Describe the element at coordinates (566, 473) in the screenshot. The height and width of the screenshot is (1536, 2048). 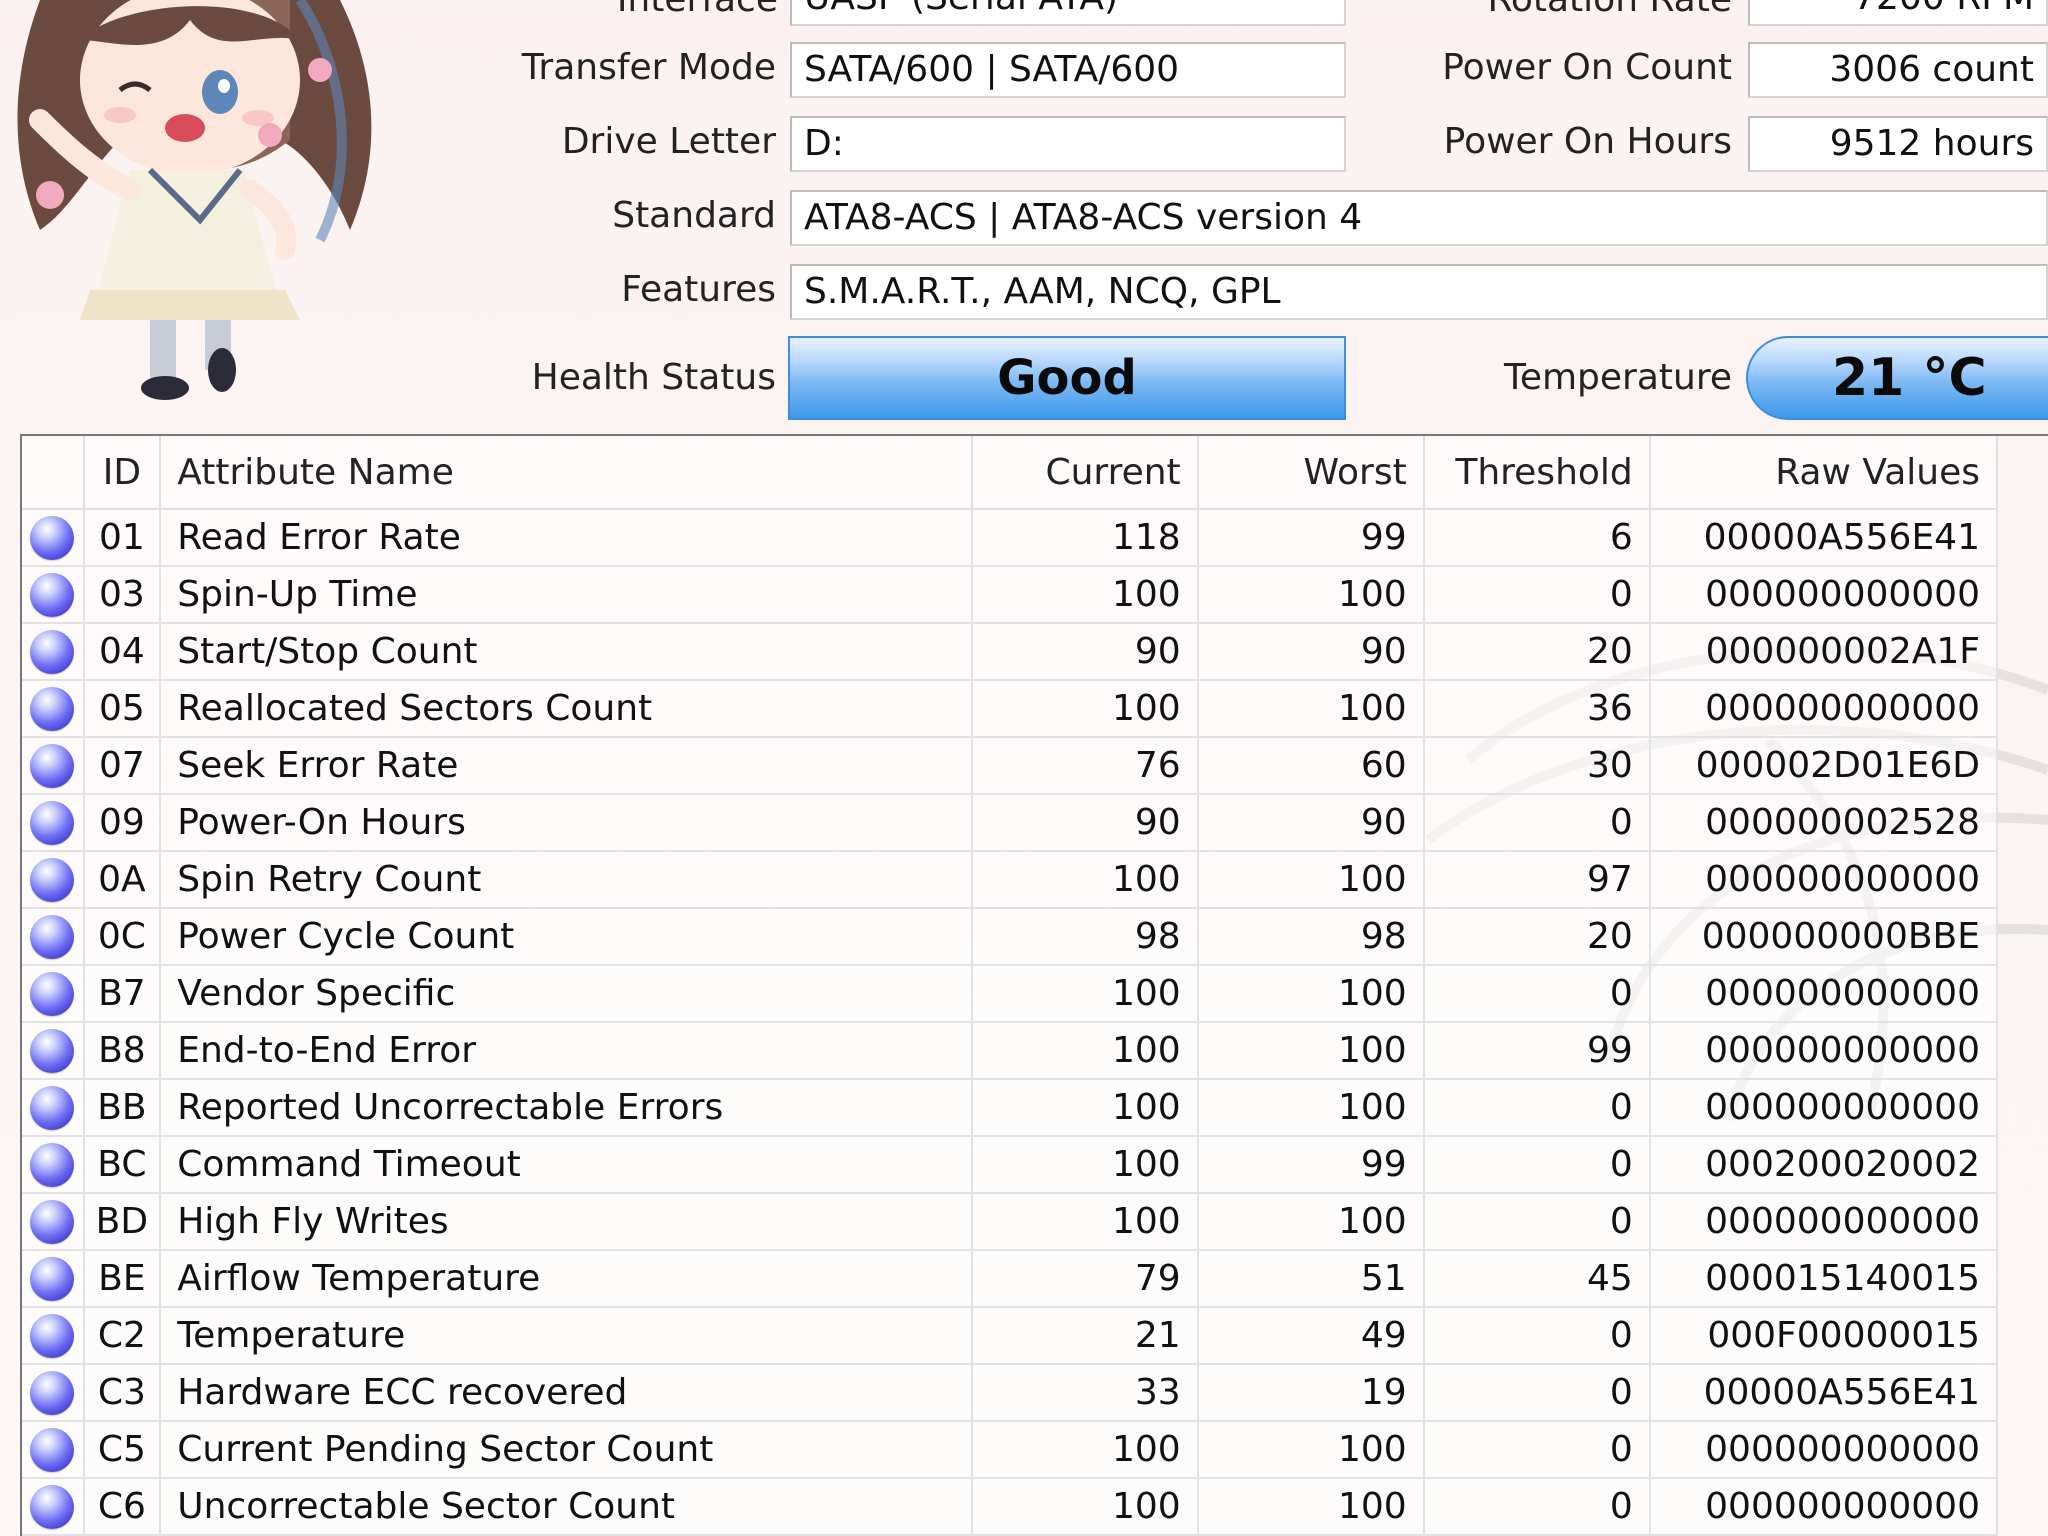
I see `column-header-attribute-name: Attribute Name` at that location.